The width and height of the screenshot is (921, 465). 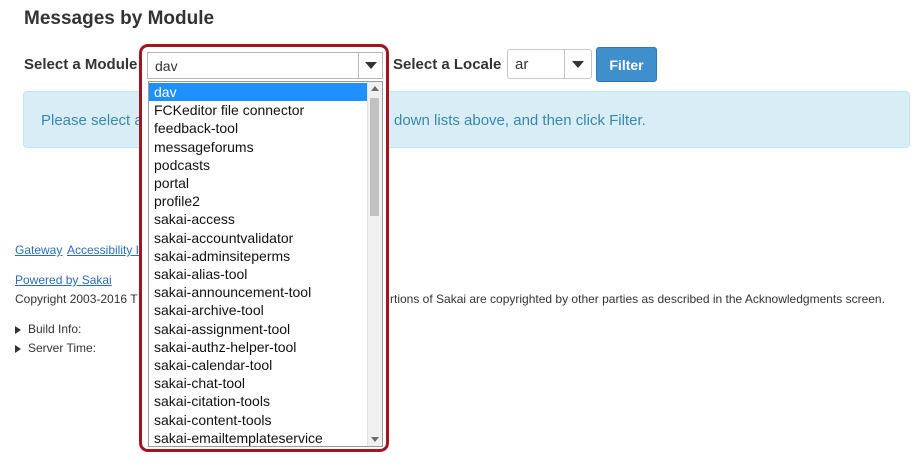 What do you see at coordinates (62, 348) in the screenshot?
I see `server-time-label: Server Time:` at bounding box center [62, 348].